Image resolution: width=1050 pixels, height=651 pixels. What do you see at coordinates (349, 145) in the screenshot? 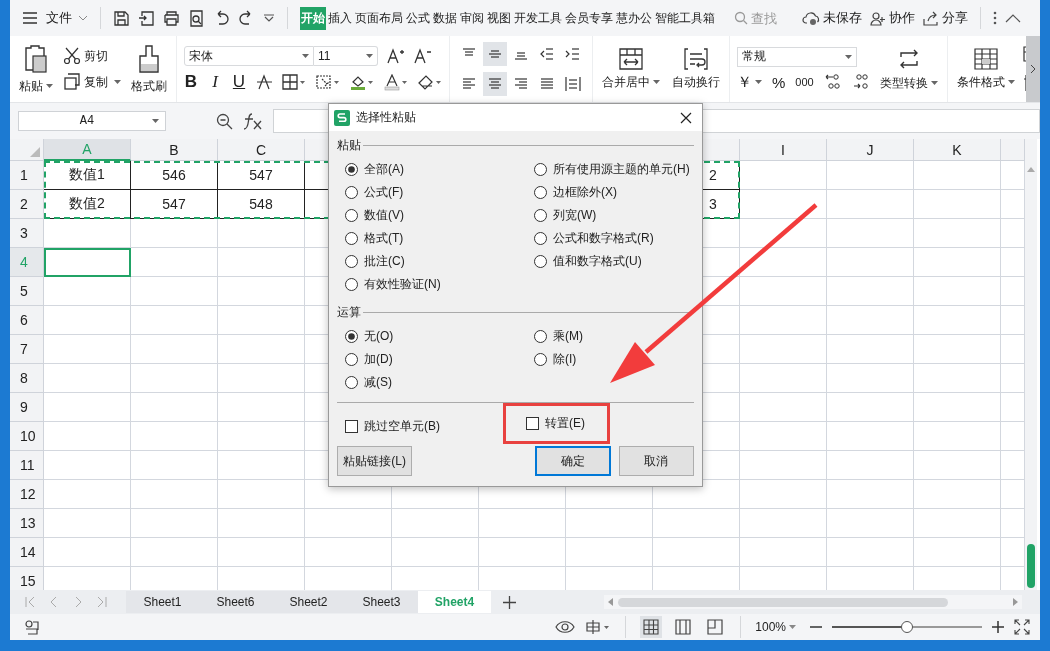
I see `section-label: 粘贴` at bounding box center [349, 145].